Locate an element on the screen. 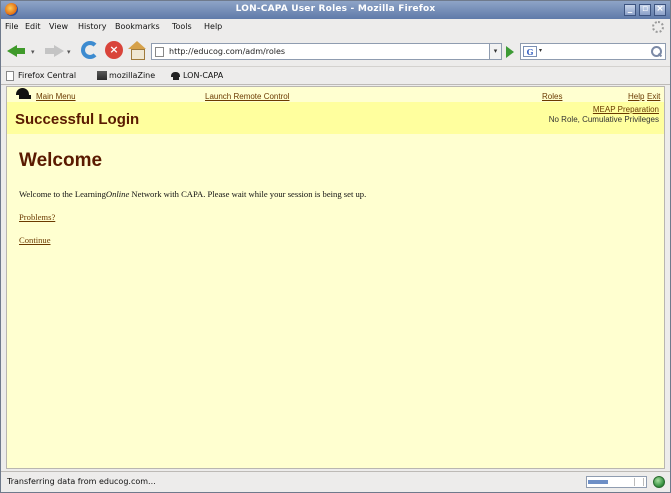  connection-status-icon is located at coordinates (659, 482).